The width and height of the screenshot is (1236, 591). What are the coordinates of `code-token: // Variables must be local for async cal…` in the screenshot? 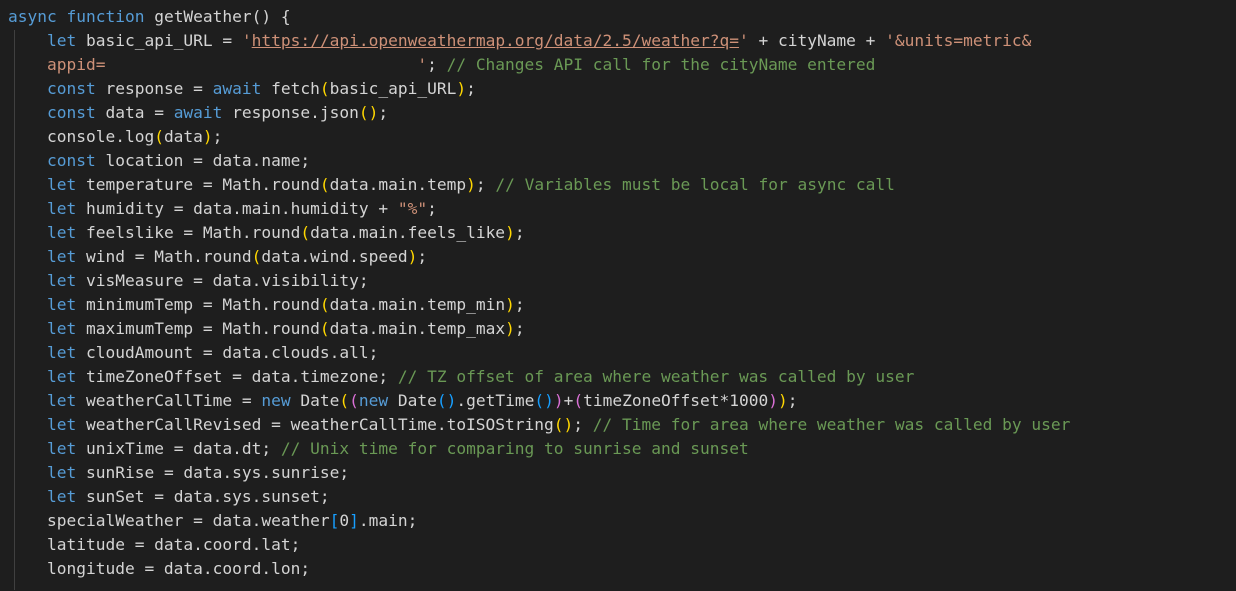 It's located at (695, 184).